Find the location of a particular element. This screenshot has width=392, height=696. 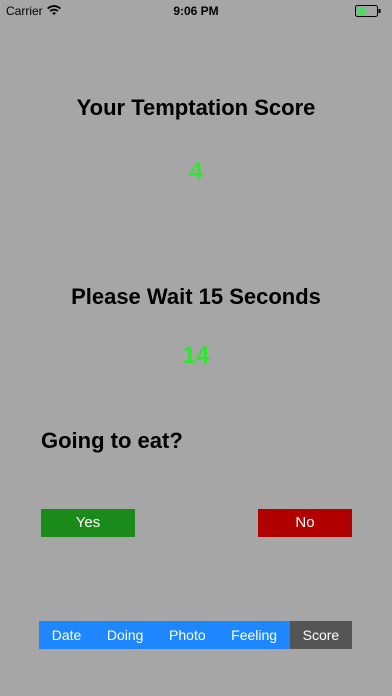

battery-icon is located at coordinates (368, 11).